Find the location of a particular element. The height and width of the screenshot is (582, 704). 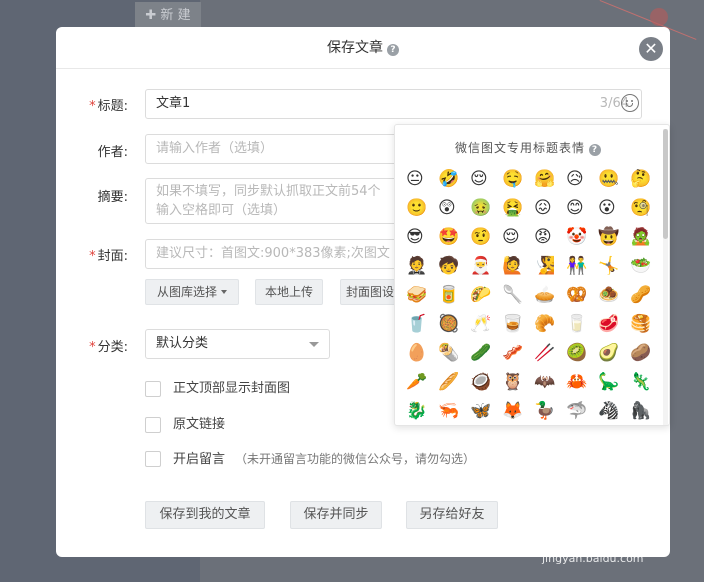

save-to-friend-button: 另存给好友 is located at coordinates (452, 515).